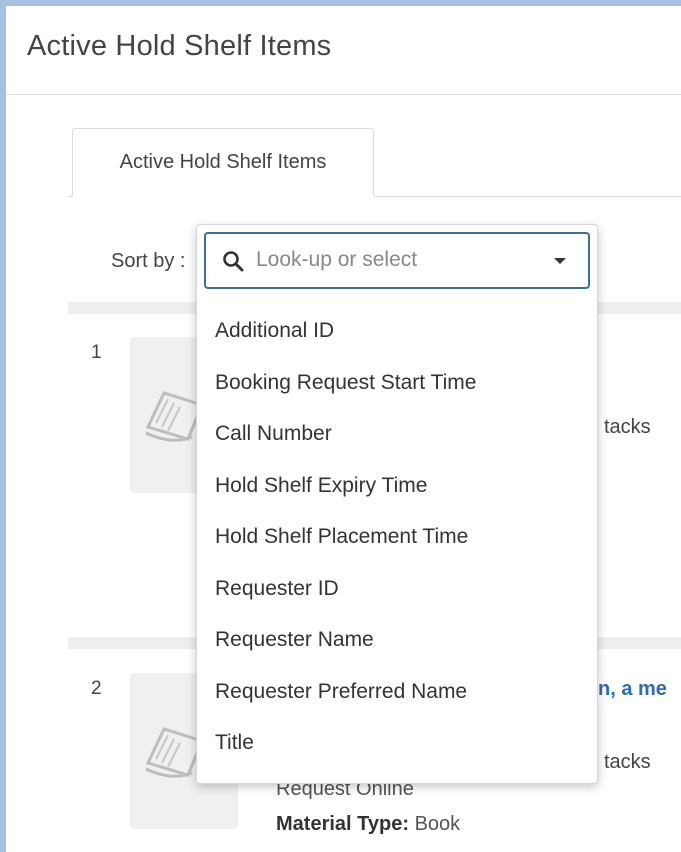  What do you see at coordinates (343, 50) in the screenshot?
I see `page-header: Active Hold Shelf Items` at bounding box center [343, 50].